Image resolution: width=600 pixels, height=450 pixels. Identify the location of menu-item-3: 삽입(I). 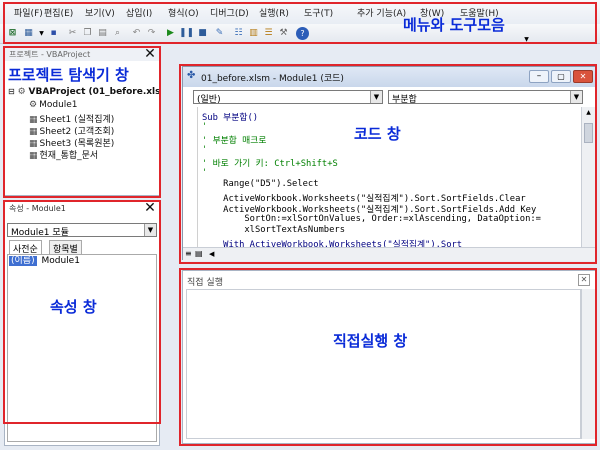
(139, 12).